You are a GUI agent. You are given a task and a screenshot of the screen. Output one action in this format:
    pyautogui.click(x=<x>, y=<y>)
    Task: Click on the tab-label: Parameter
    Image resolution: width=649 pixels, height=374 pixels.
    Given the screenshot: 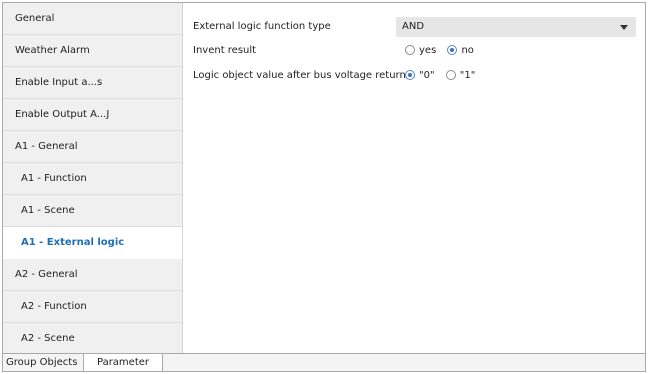 What is the action you would take?
    pyautogui.click(x=123, y=362)
    